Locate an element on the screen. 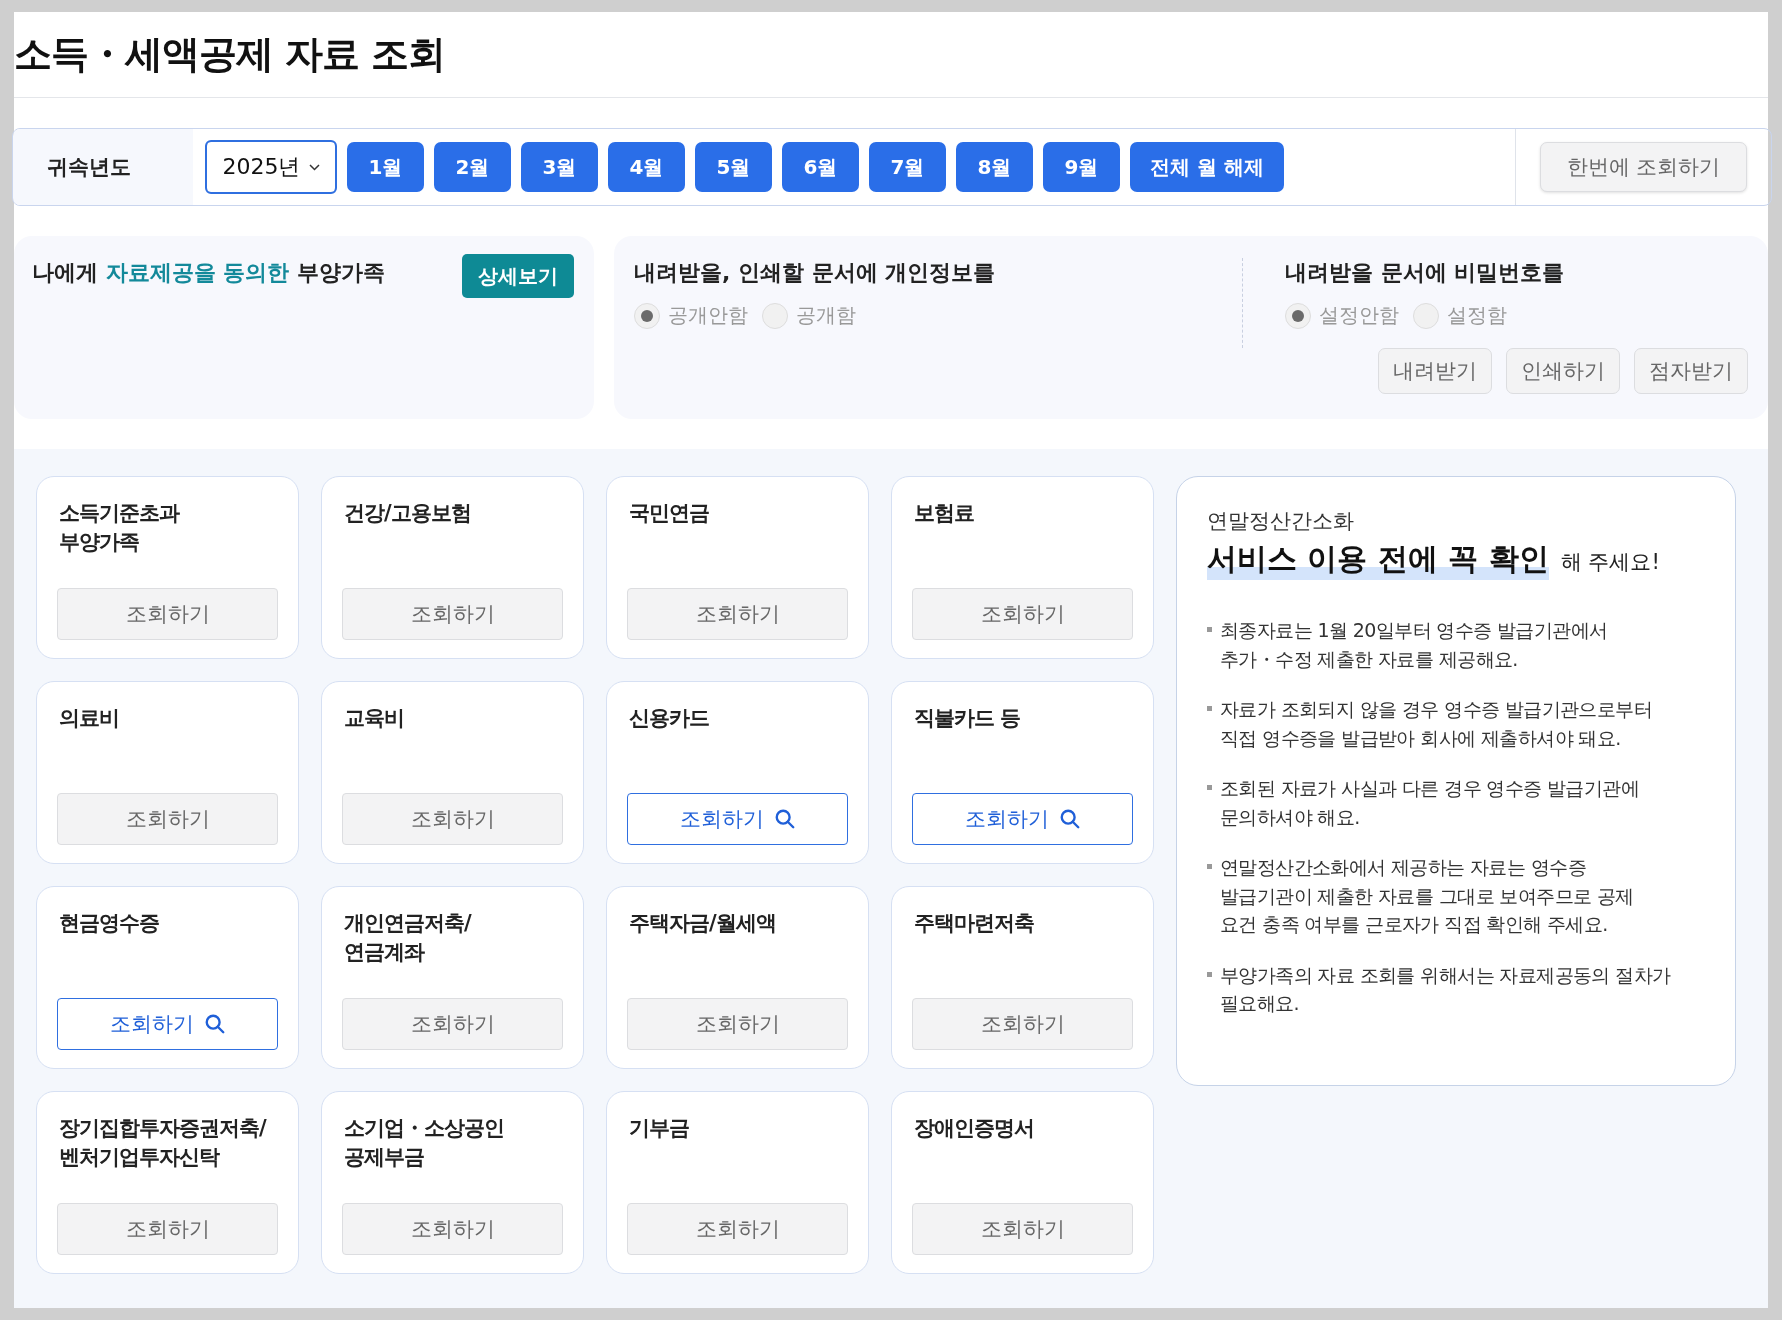  category-title: 소득기준초과 부양가족 is located at coordinates (119, 528).